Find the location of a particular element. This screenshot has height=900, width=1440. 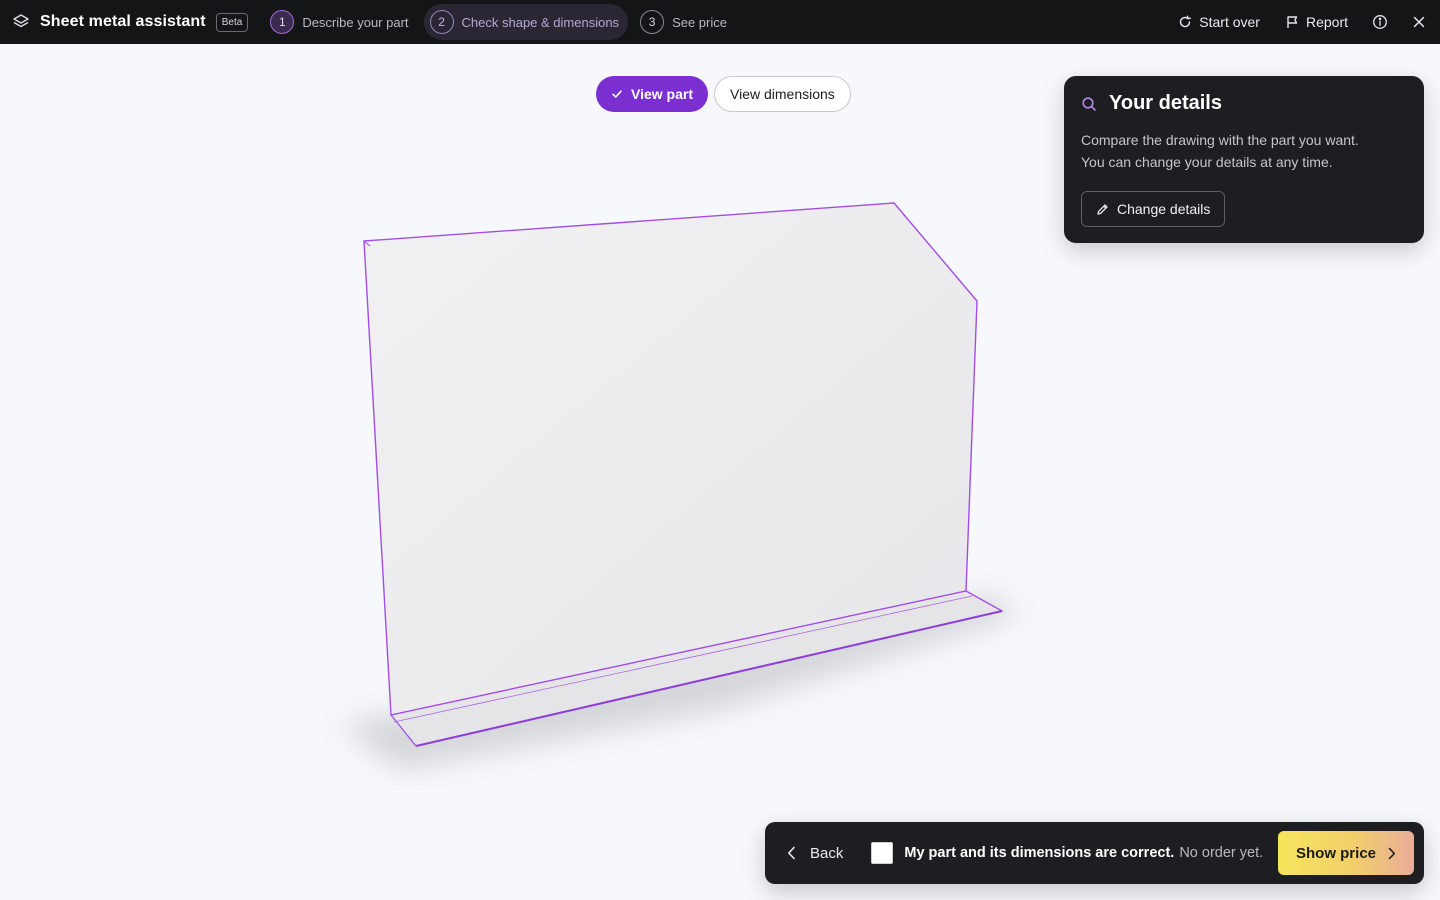

top-actions: Start over Report is located at coordinates (1289, 22).